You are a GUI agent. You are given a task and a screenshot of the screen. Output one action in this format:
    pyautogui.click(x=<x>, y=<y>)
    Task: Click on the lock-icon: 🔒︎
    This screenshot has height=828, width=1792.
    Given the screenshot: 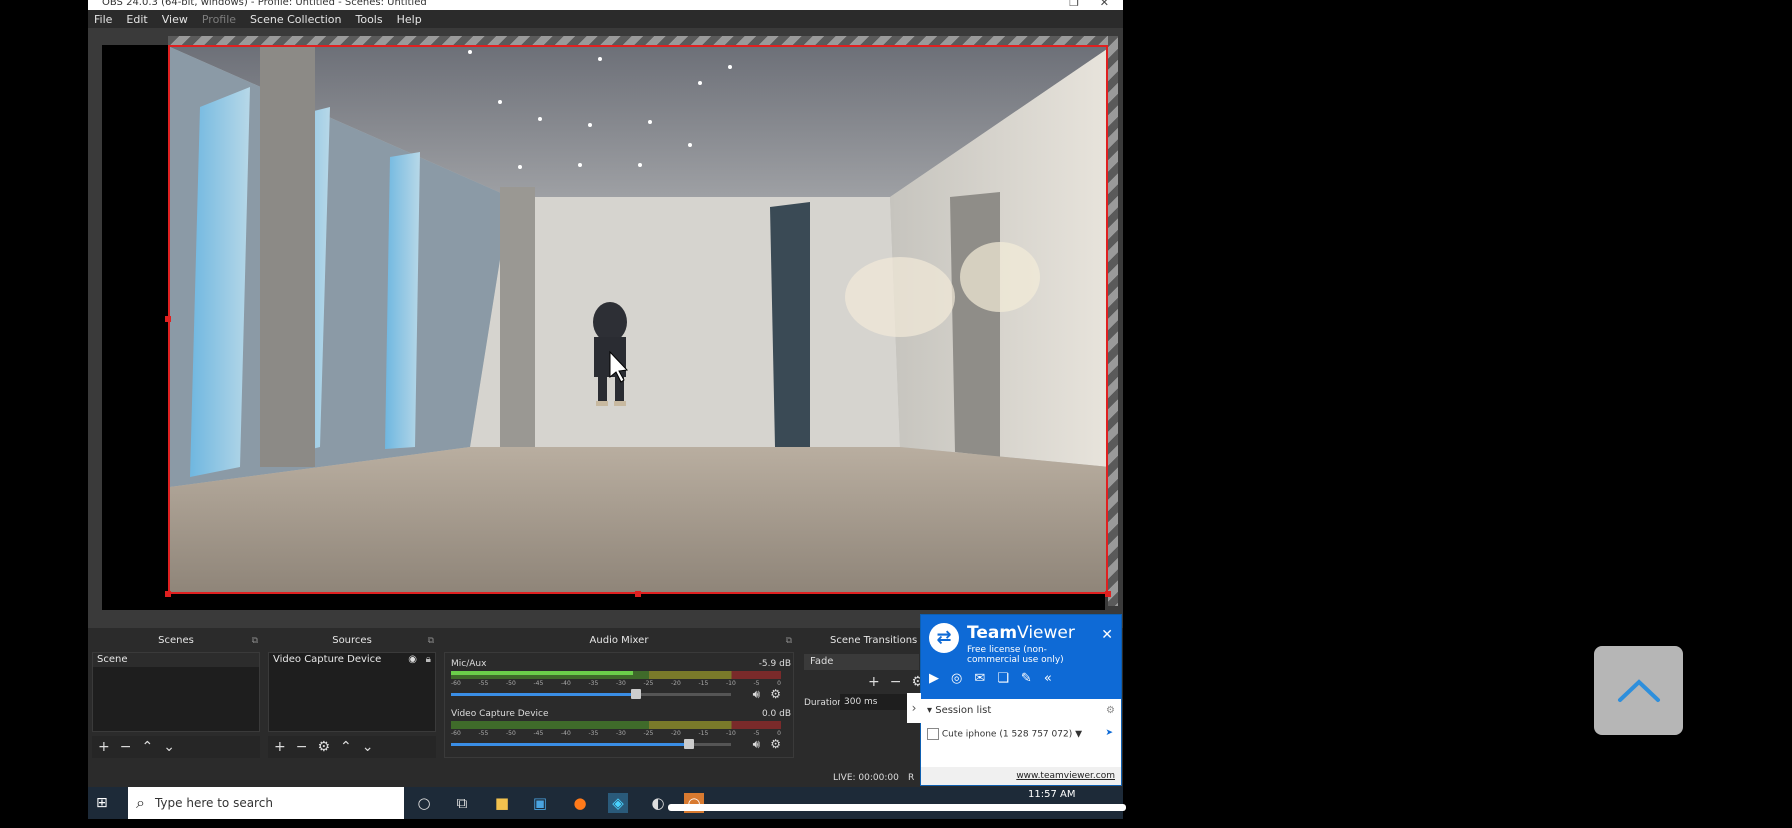 What is the action you would take?
    pyautogui.click(x=428, y=660)
    